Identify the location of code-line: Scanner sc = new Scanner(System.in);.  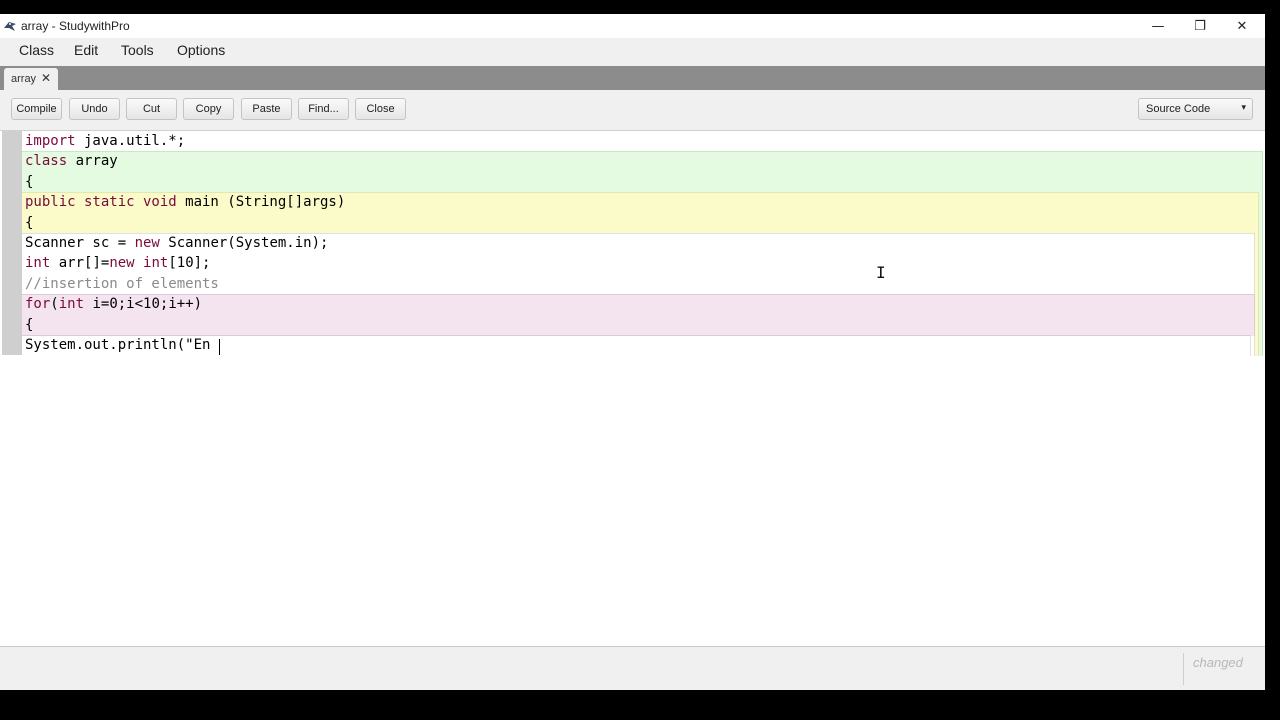
(176, 243).